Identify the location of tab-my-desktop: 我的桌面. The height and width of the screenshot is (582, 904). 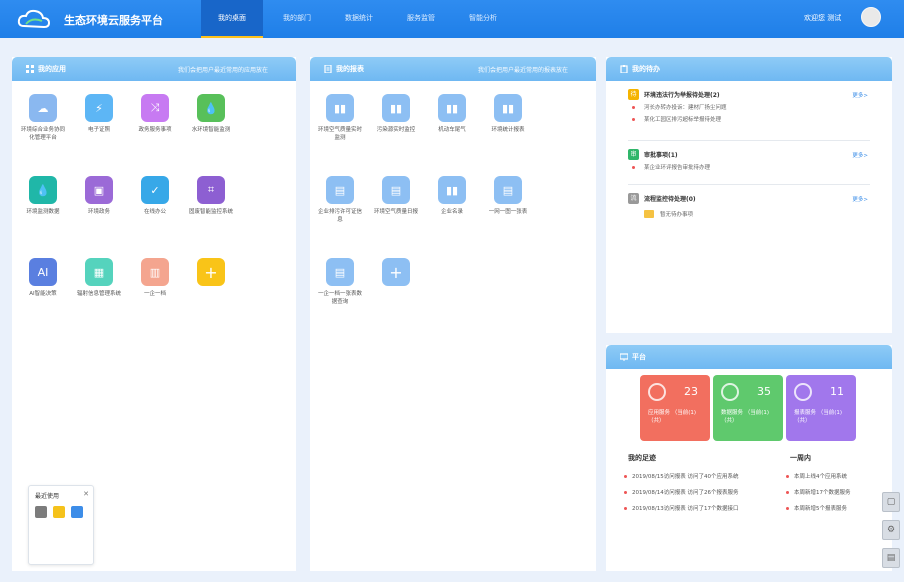
(232, 19).